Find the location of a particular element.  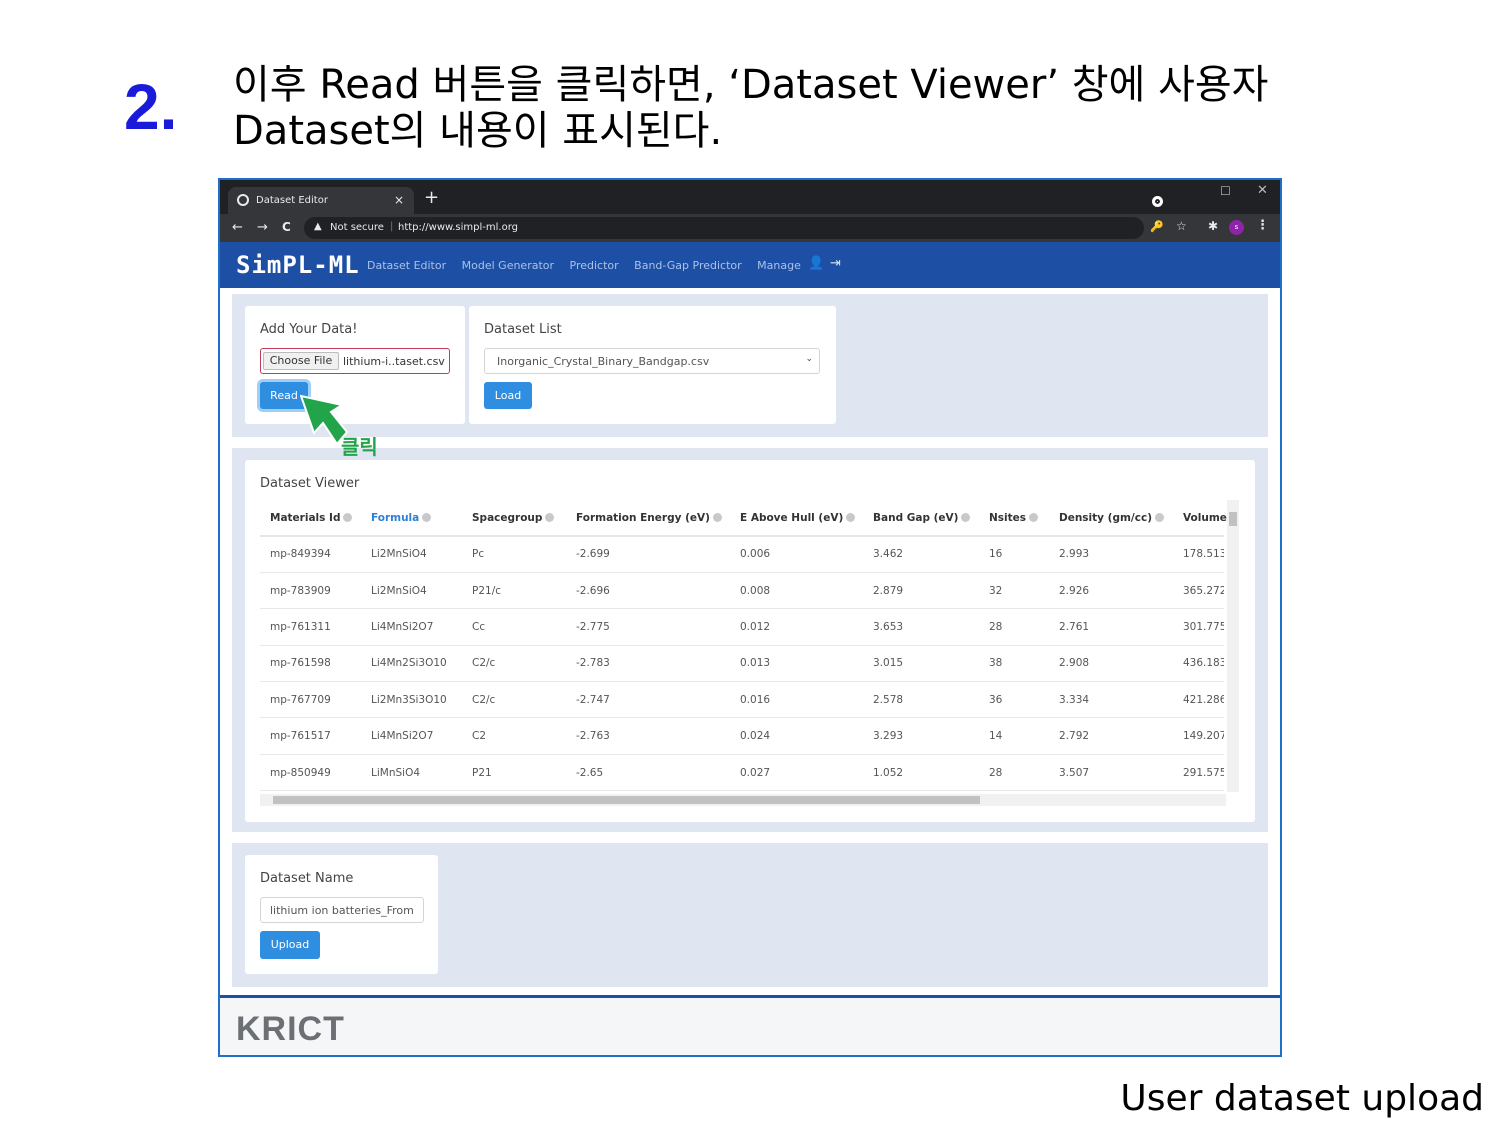

choose-file-button: Choose File is located at coordinates (301, 361).